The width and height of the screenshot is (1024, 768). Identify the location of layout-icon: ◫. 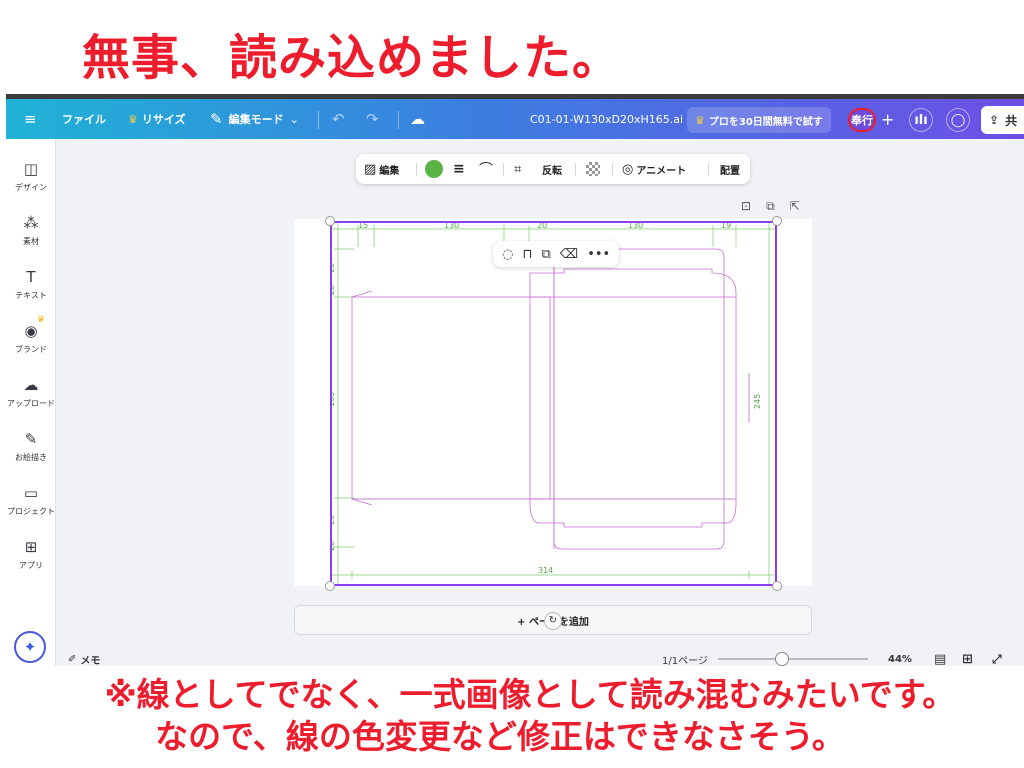
(31, 169).